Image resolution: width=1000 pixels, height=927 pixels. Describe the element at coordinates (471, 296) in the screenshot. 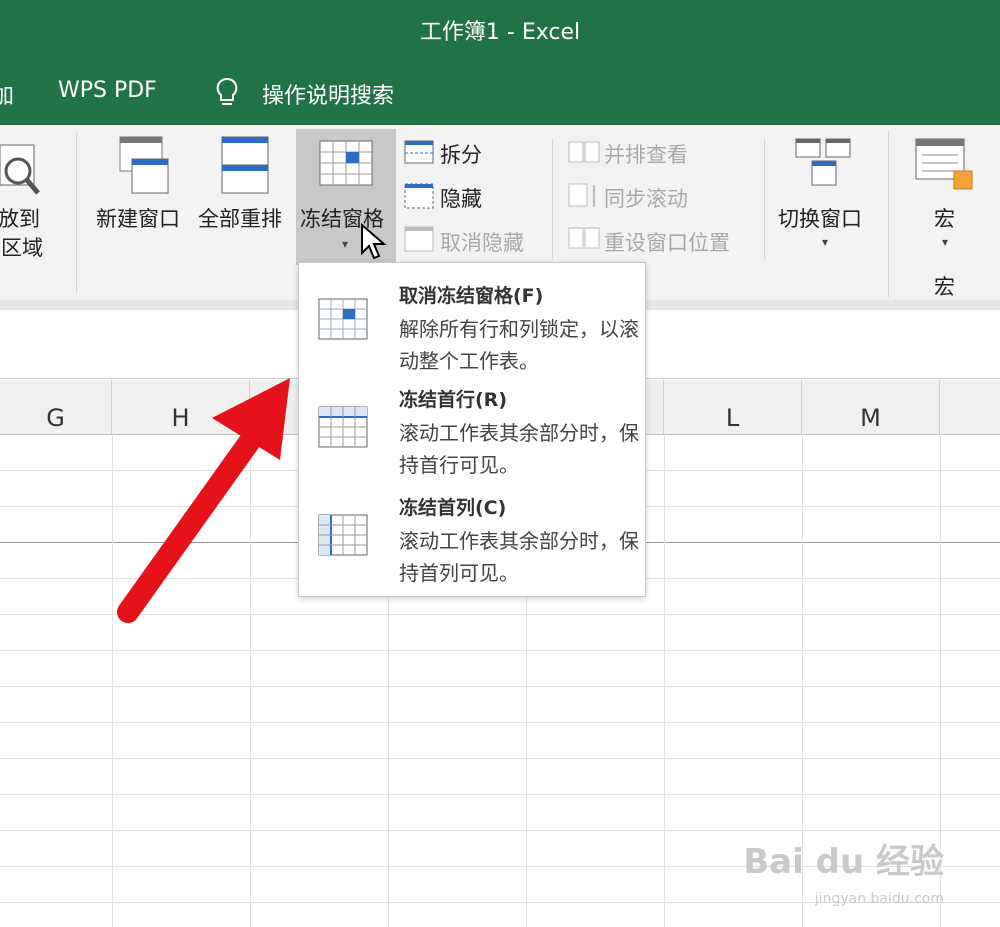

I see `menu-item-title: 取消冻结窗格(F)` at that location.